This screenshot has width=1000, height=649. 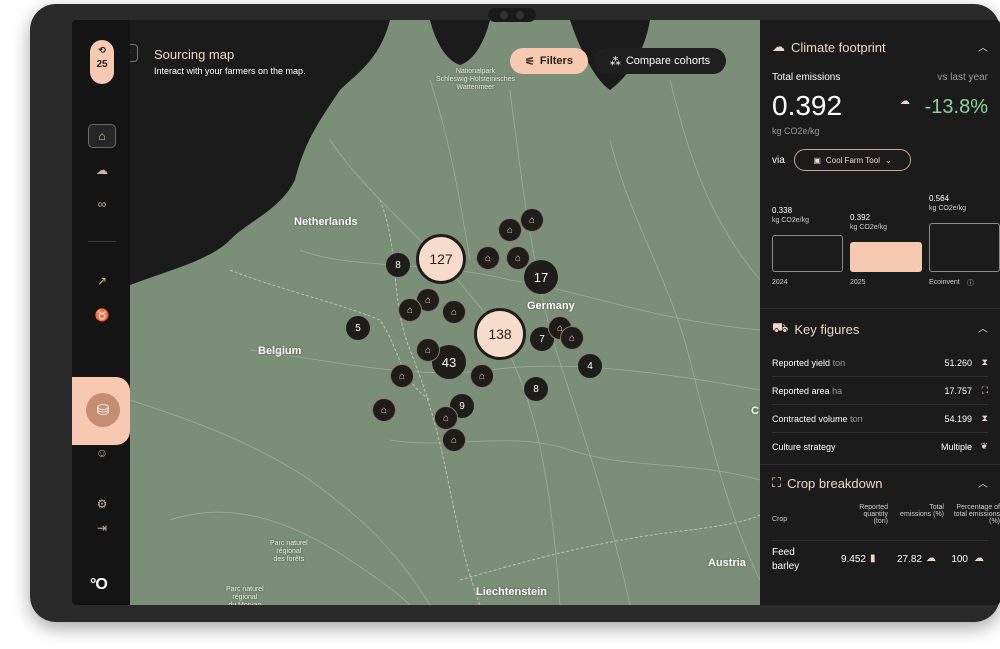 I want to click on bar-2025-unit: kg CO2e/kg, so click(x=868, y=227).